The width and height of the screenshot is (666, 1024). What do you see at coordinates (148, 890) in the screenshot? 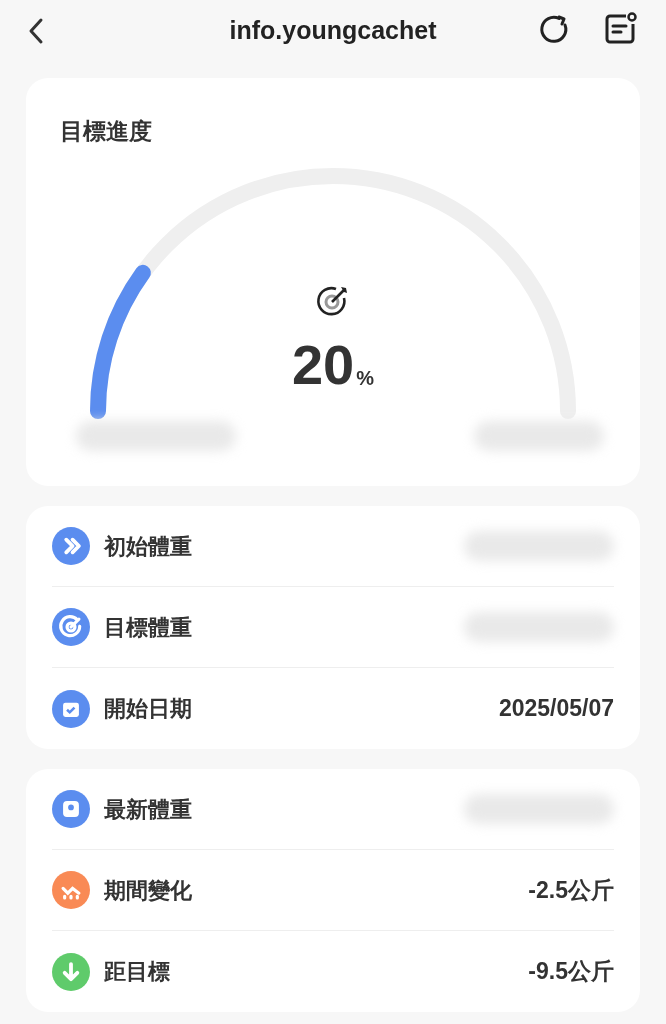
I see `row-label: 期間變化` at bounding box center [148, 890].